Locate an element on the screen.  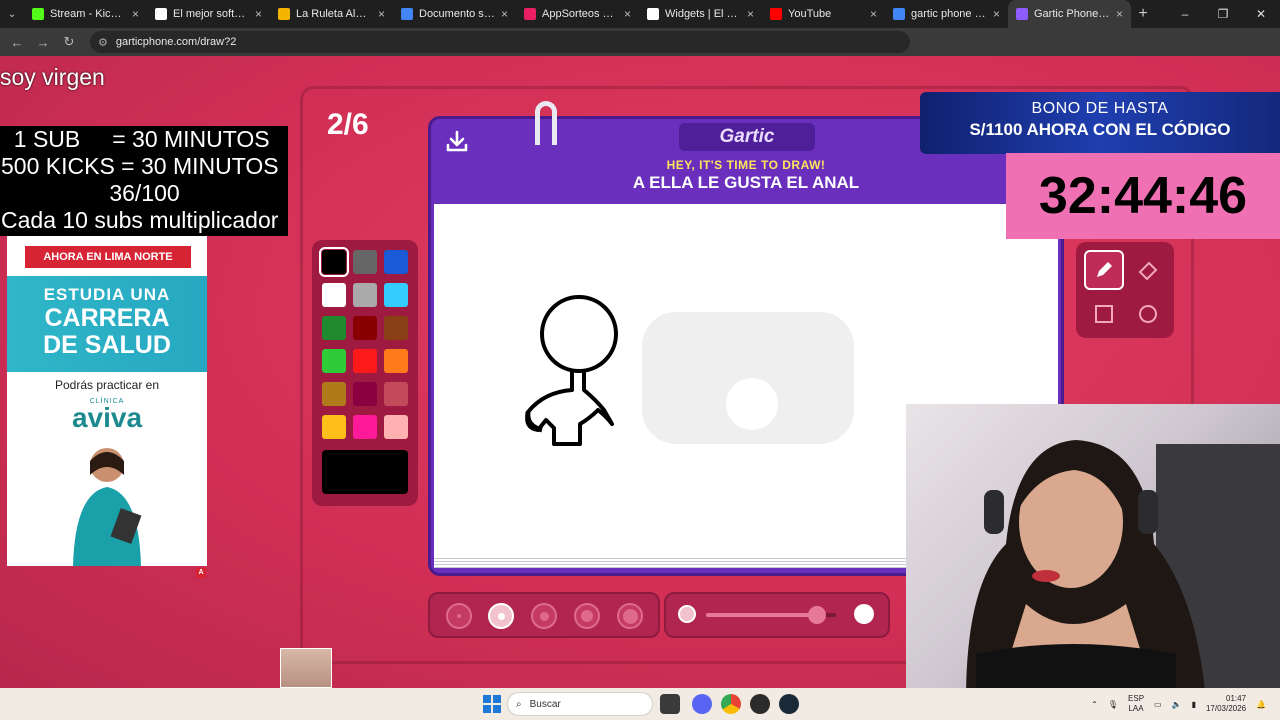
ellipse-tool is located at coordinates (1148, 314).